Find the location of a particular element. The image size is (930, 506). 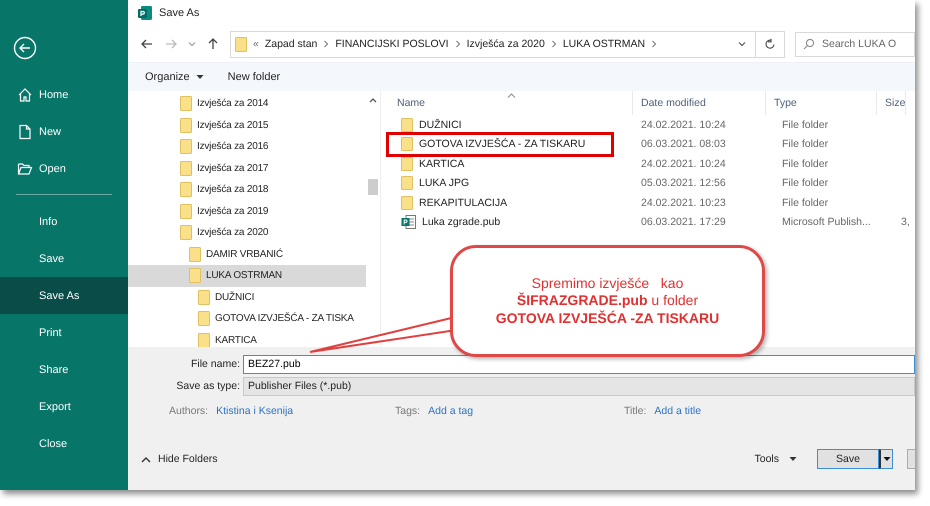

backstage-item: Share is located at coordinates (64, 369).